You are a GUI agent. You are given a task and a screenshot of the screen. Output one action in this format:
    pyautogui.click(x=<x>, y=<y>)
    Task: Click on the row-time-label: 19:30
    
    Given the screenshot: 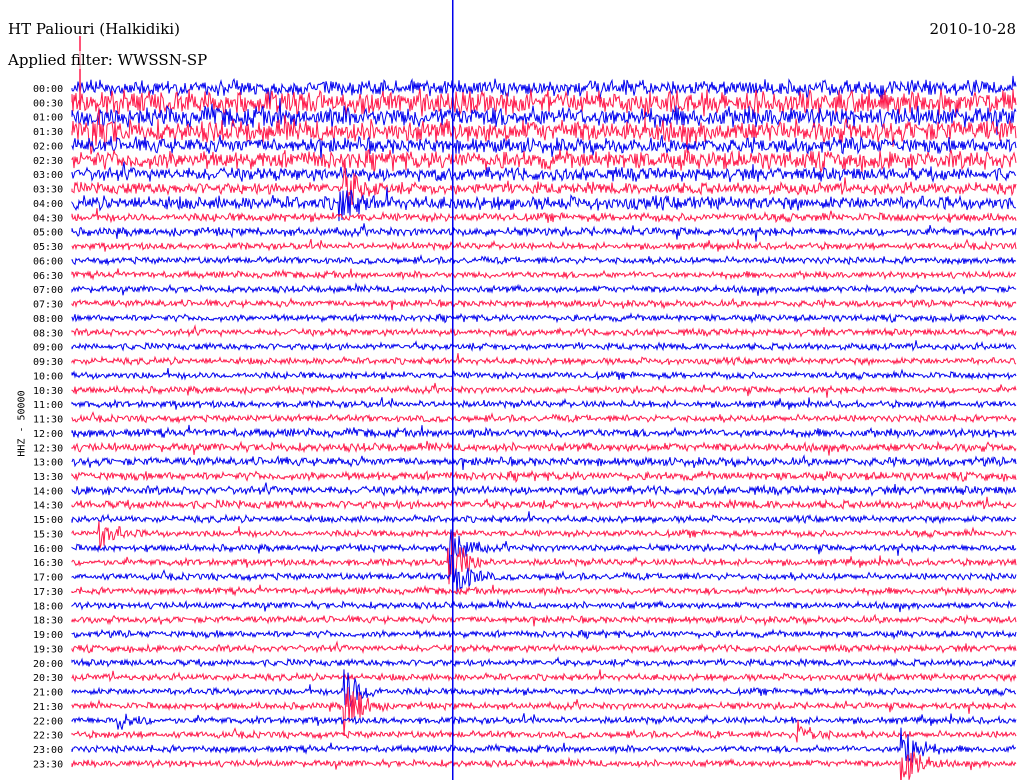 What is the action you would take?
    pyautogui.click(x=48, y=649)
    